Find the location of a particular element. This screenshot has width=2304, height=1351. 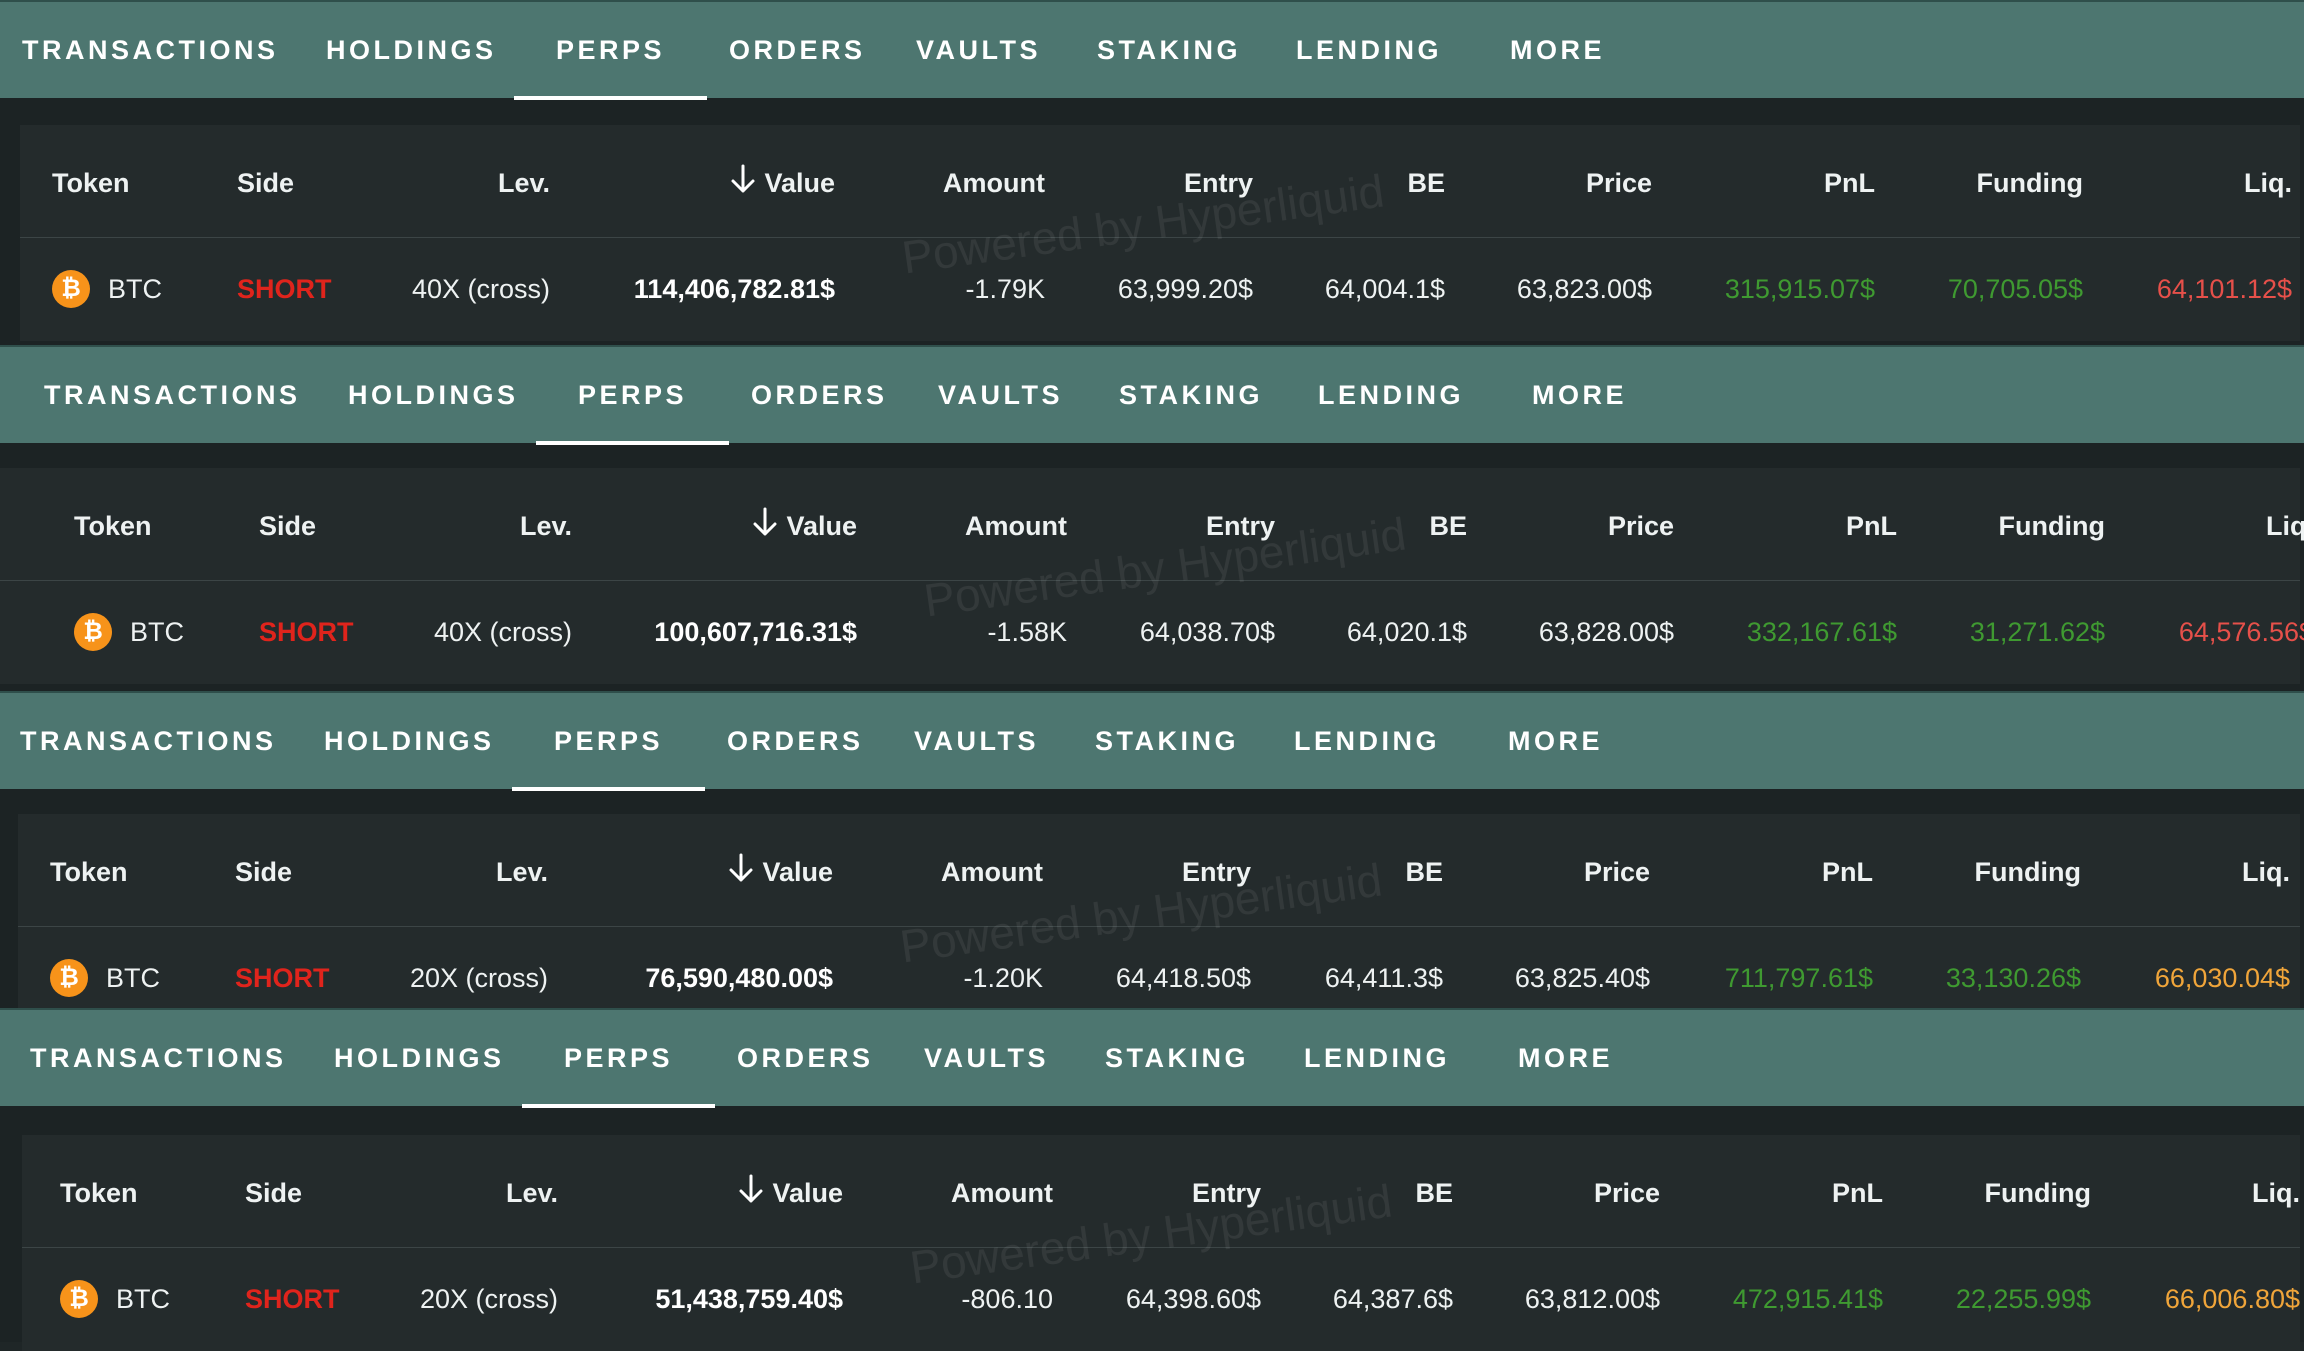

cell-be: 64,004.1$ is located at coordinates (1384, 289).